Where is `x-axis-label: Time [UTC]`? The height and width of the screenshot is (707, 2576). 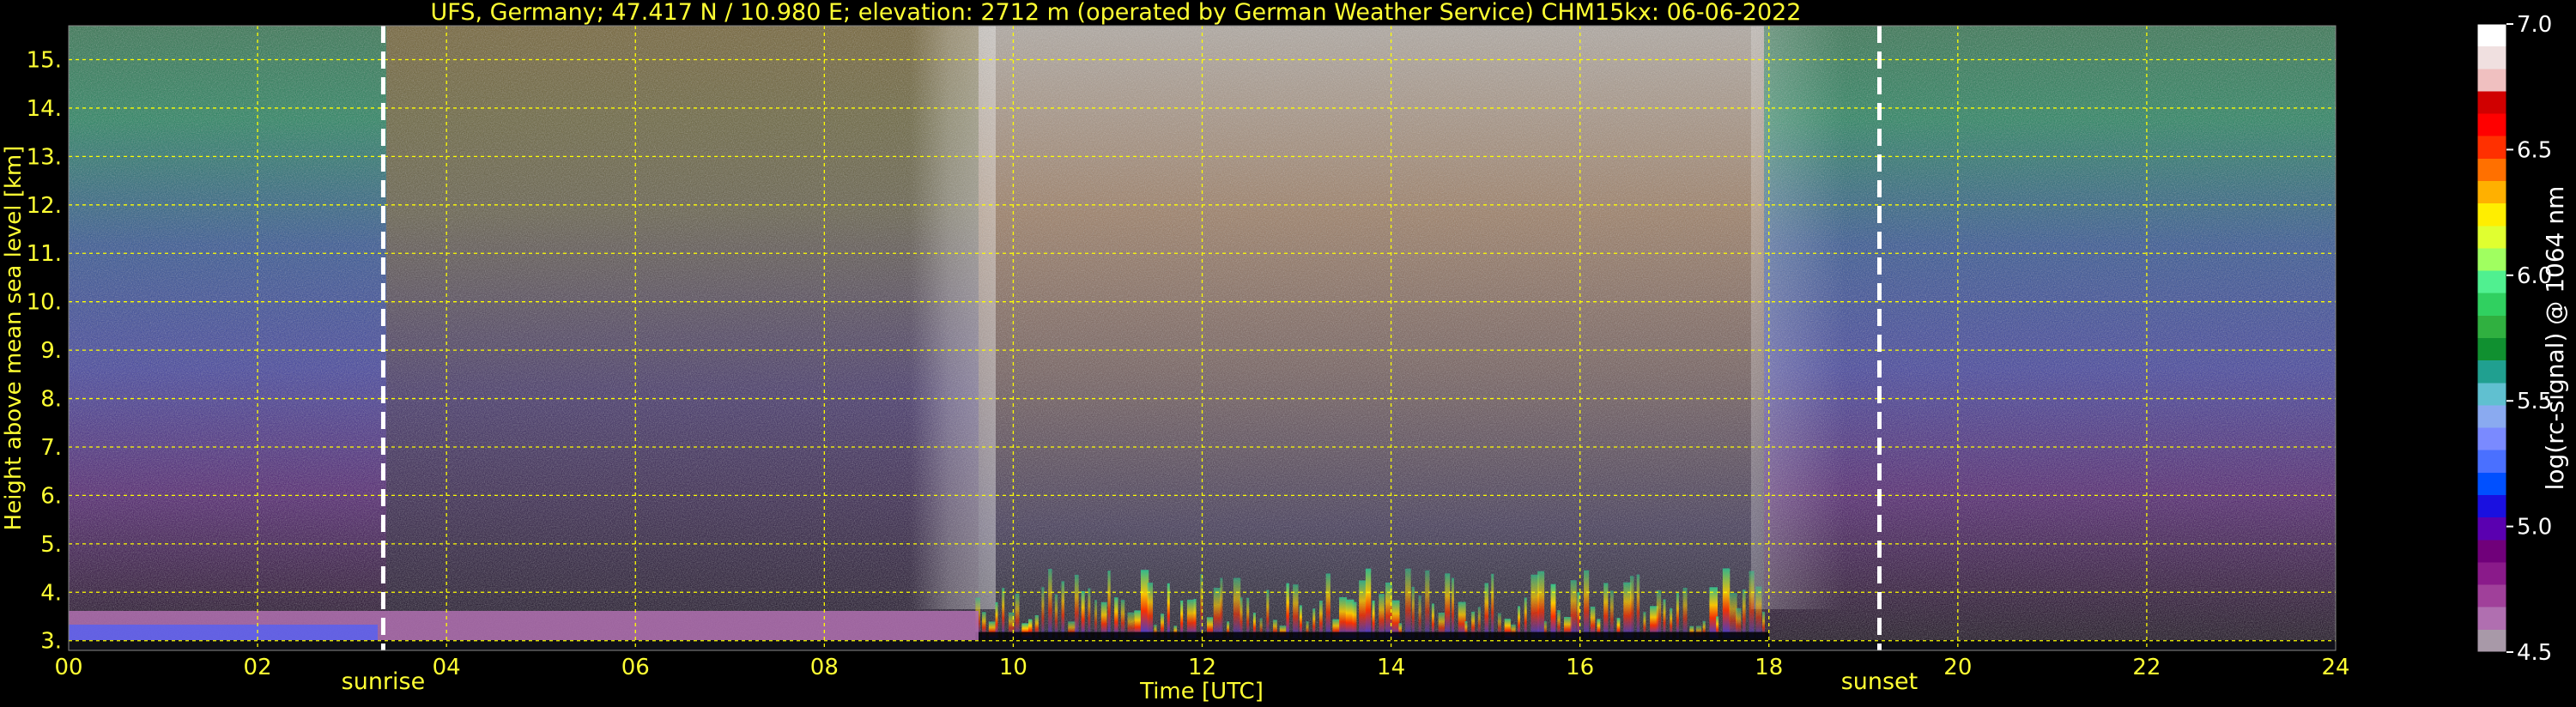 x-axis-label: Time [UTC] is located at coordinates (1201, 692).